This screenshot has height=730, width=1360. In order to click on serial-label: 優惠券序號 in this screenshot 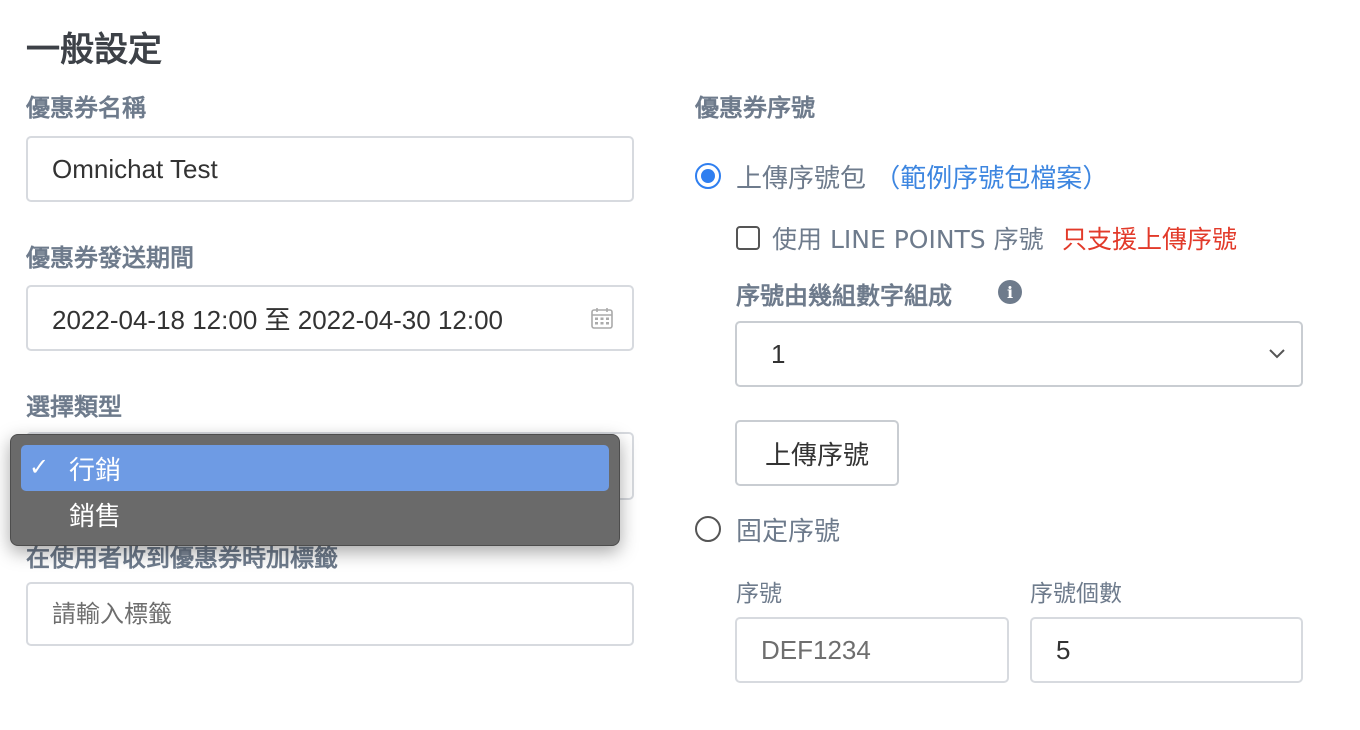, I will do `click(755, 108)`.